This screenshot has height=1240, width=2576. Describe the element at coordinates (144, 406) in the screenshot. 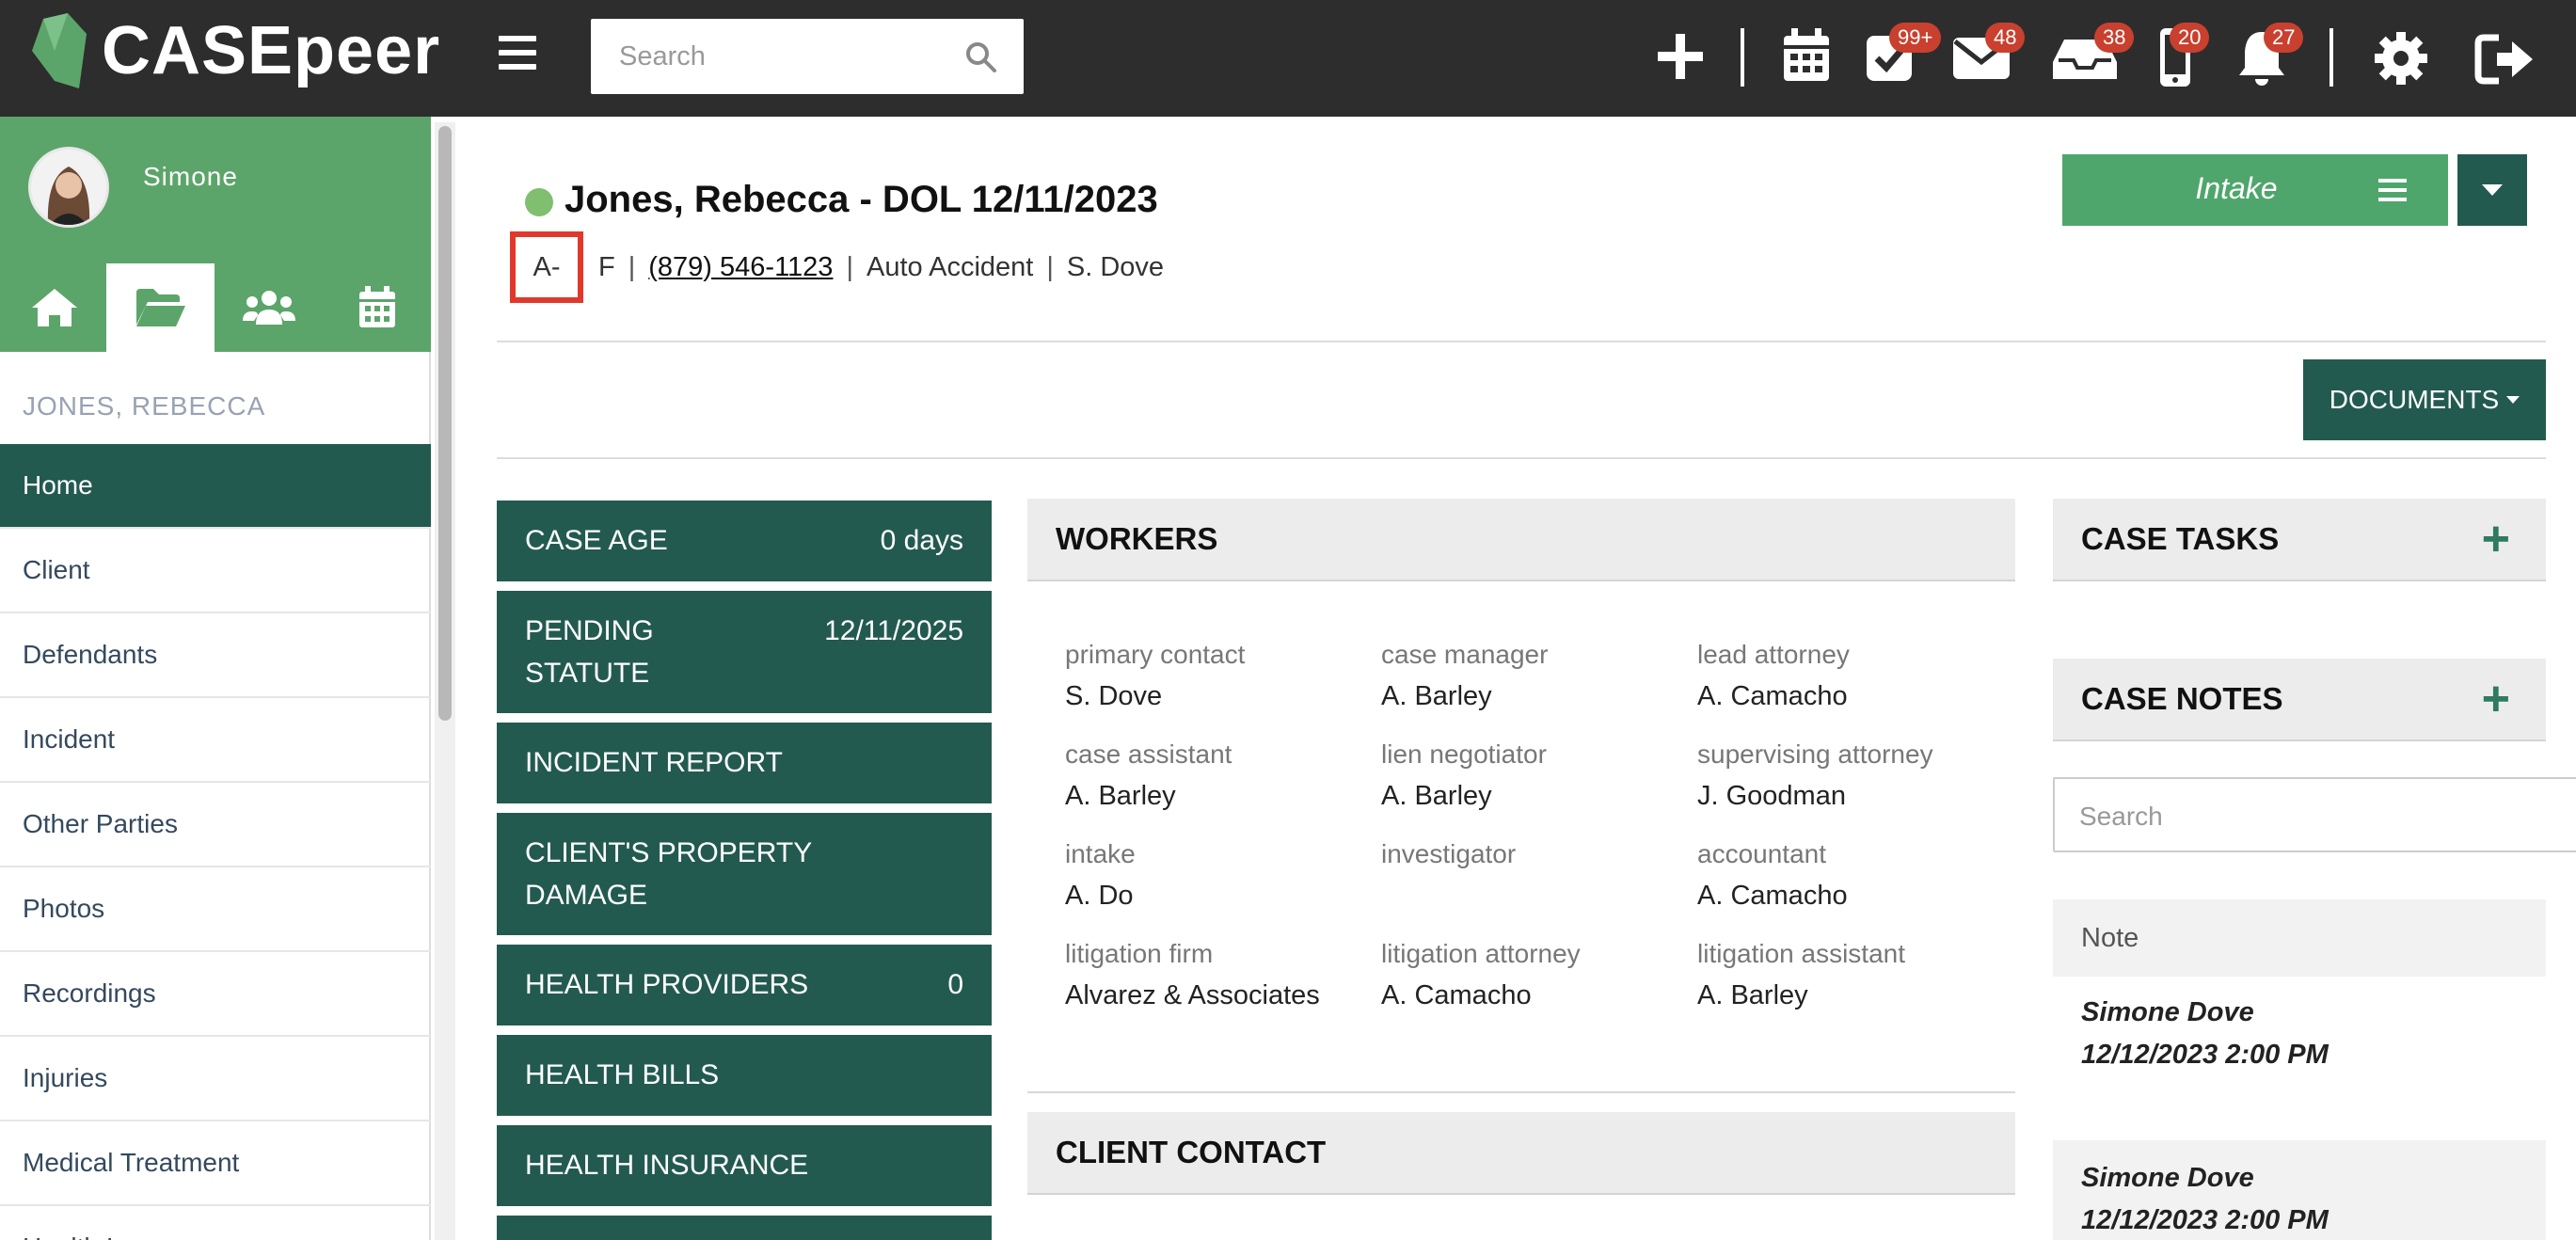

I see `current-case-name: JONES, REBECCA` at that location.